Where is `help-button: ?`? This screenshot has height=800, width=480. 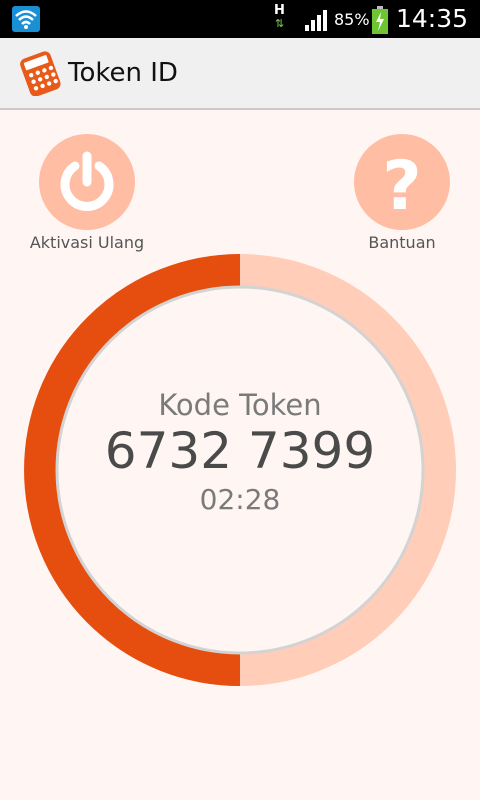
help-button: ? is located at coordinates (402, 182).